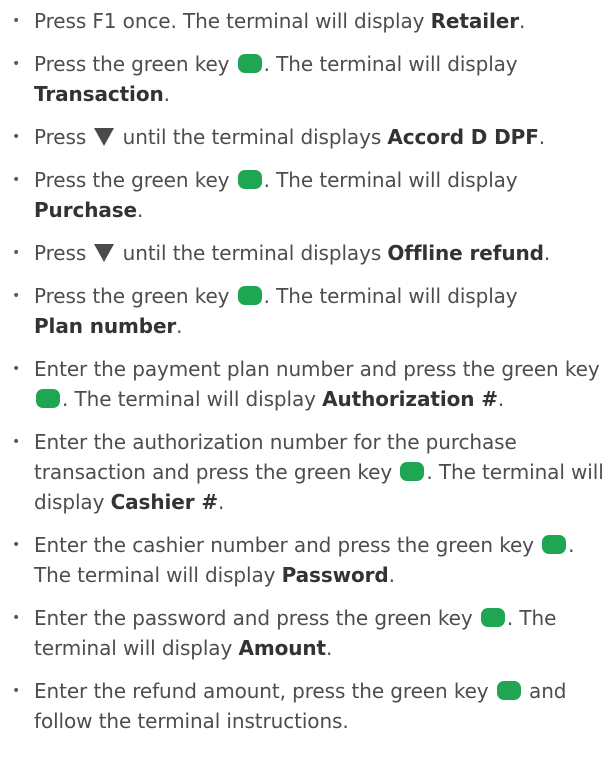 The width and height of the screenshot is (612, 763). What do you see at coordinates (335, 575) in the screenshot?
I see `display-text: Password` at bounding box center [335, 575].